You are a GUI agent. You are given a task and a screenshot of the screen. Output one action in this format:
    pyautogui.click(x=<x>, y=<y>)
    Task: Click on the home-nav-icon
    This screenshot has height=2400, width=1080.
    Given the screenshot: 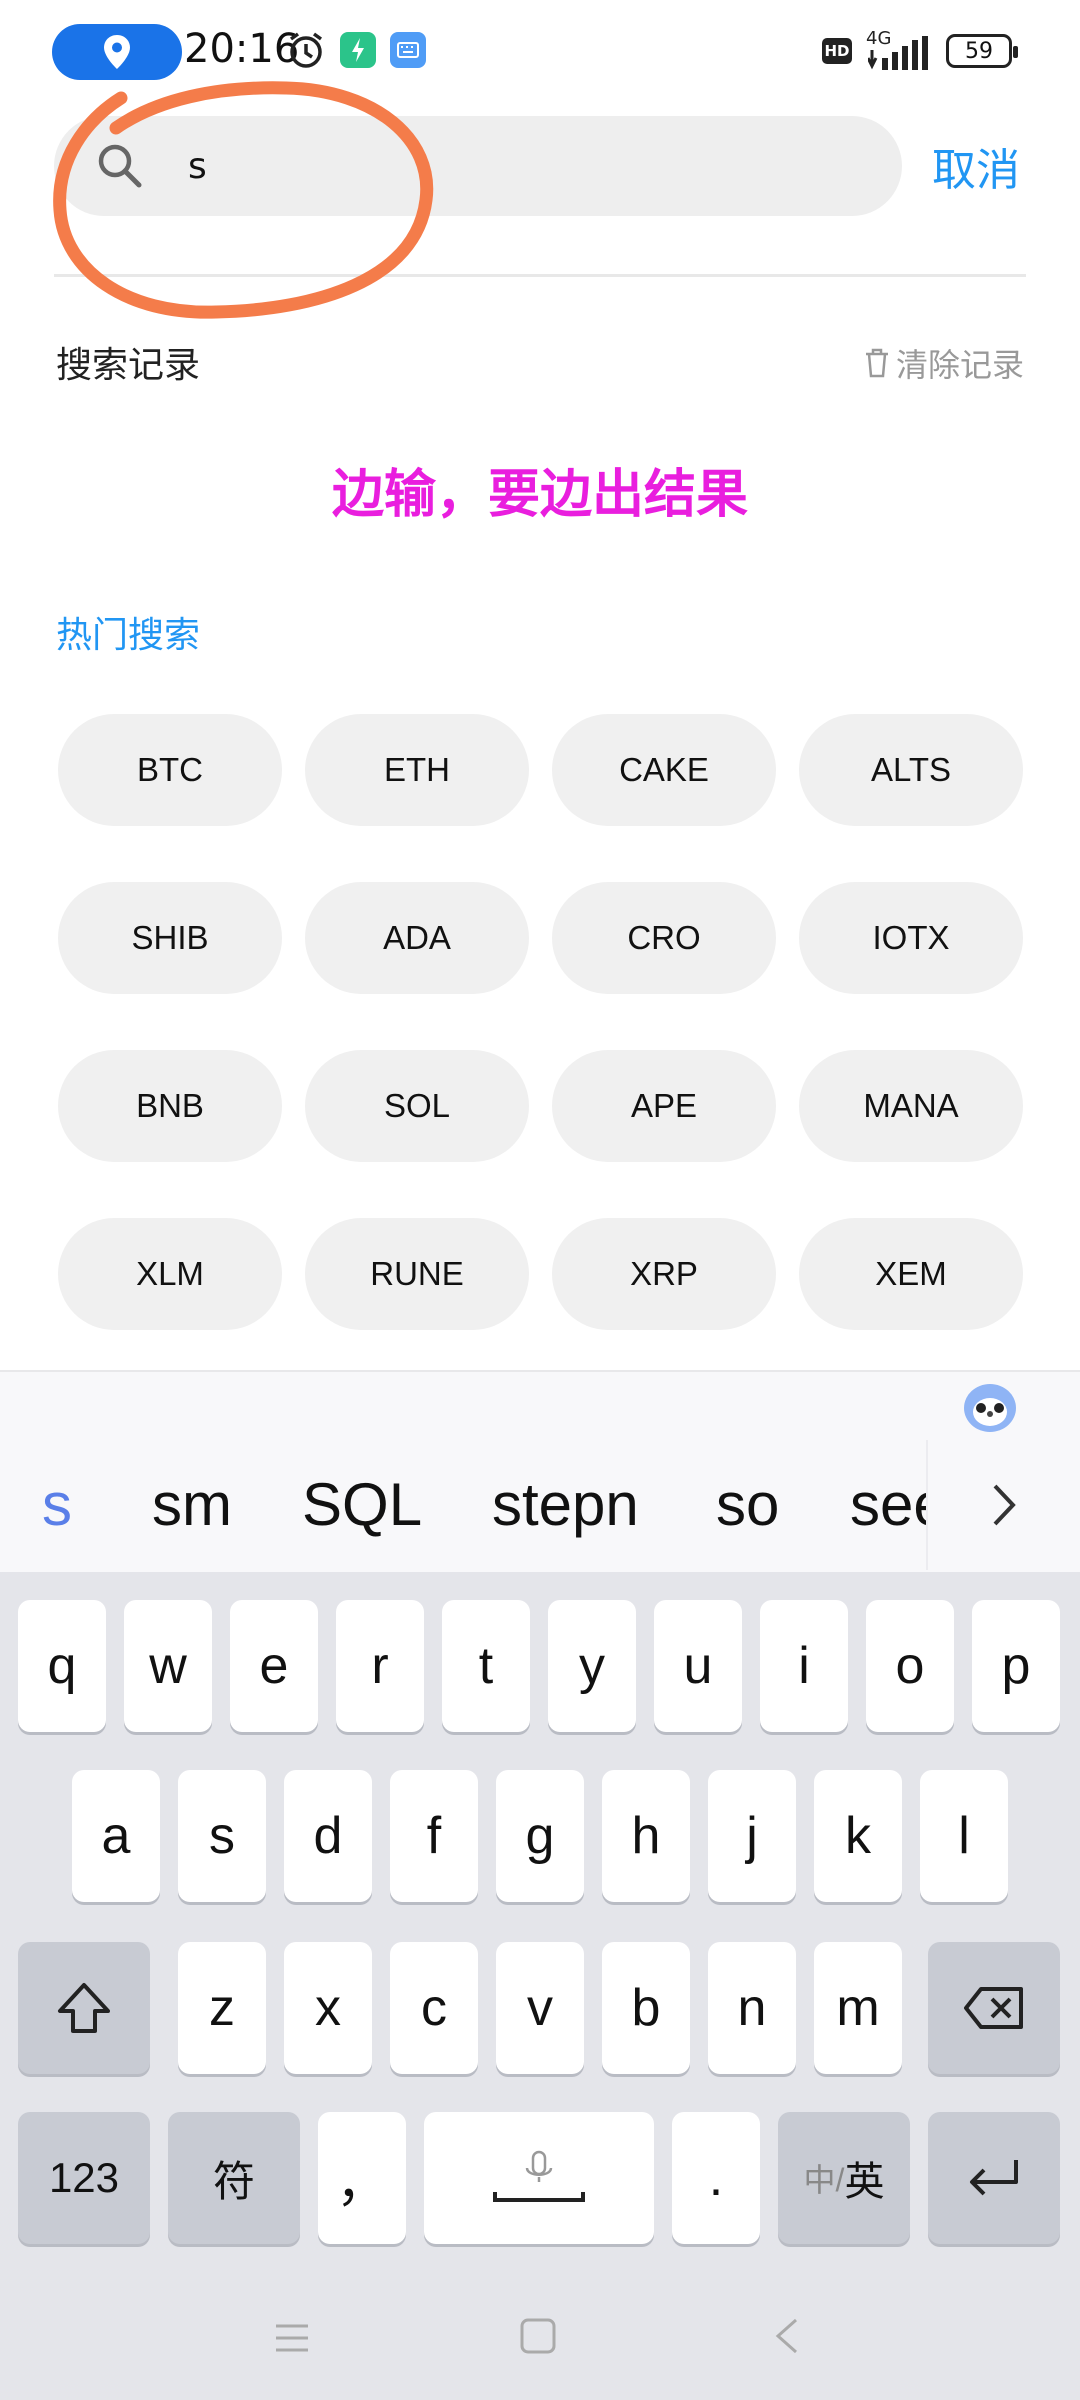 What is the action you would take?
    pyautogui.click(x=538, y=2336)
    